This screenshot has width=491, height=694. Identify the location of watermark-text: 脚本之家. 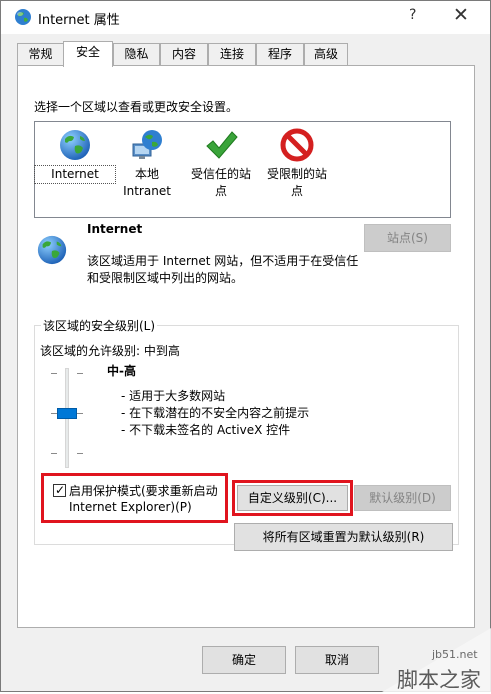
(439, 680).